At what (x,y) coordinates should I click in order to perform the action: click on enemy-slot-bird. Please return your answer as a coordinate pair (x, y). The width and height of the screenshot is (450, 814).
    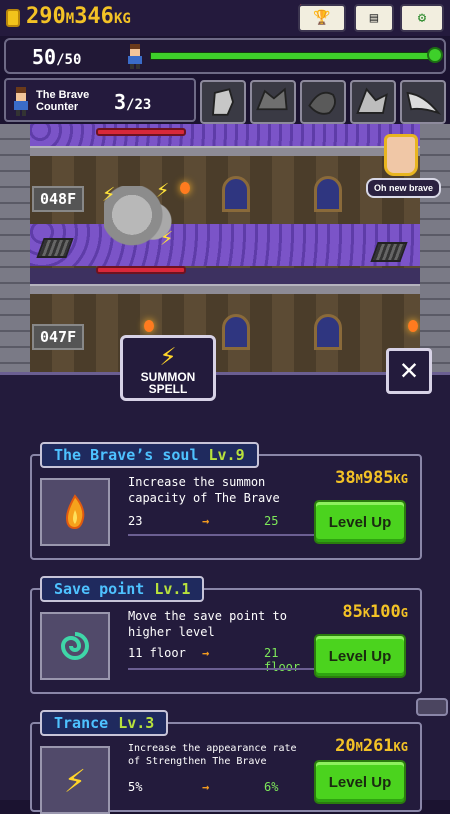
    Looking at the image, I should click on (423, 102).